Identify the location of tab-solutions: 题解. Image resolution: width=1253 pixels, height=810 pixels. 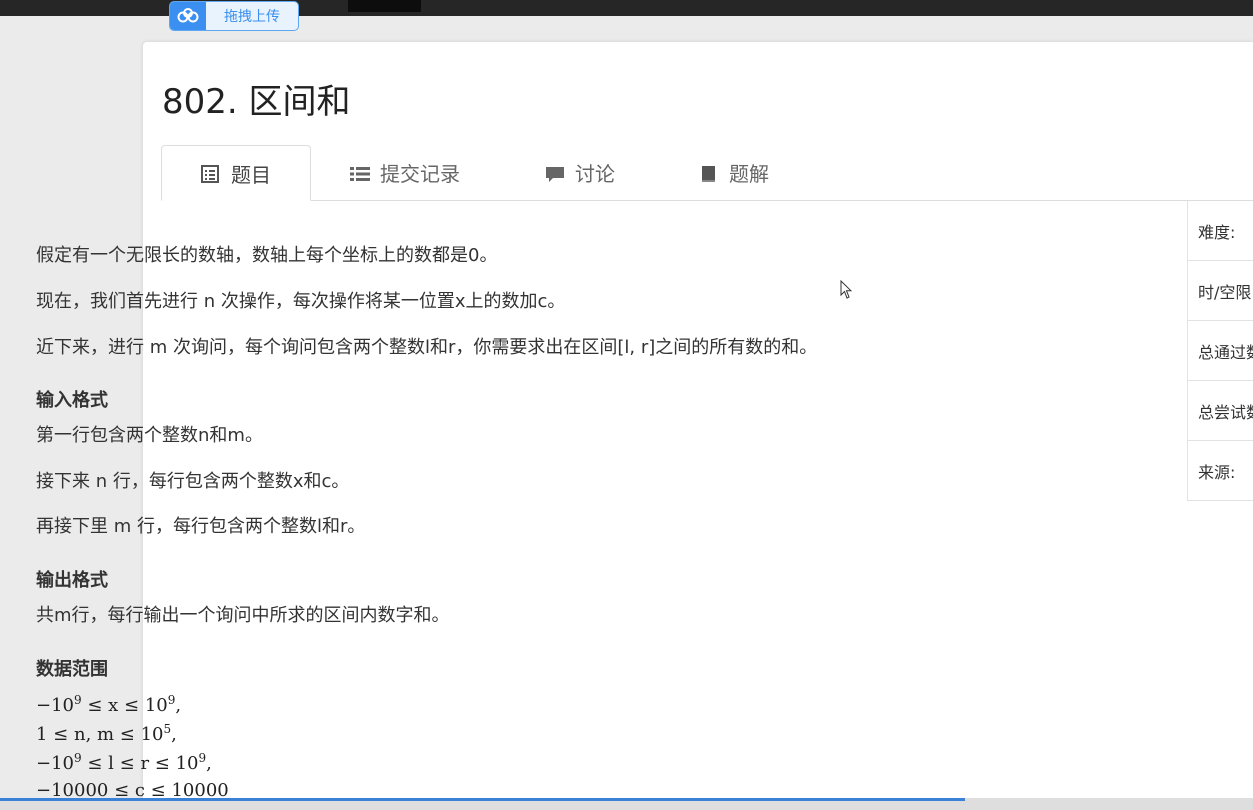
(734, 172).